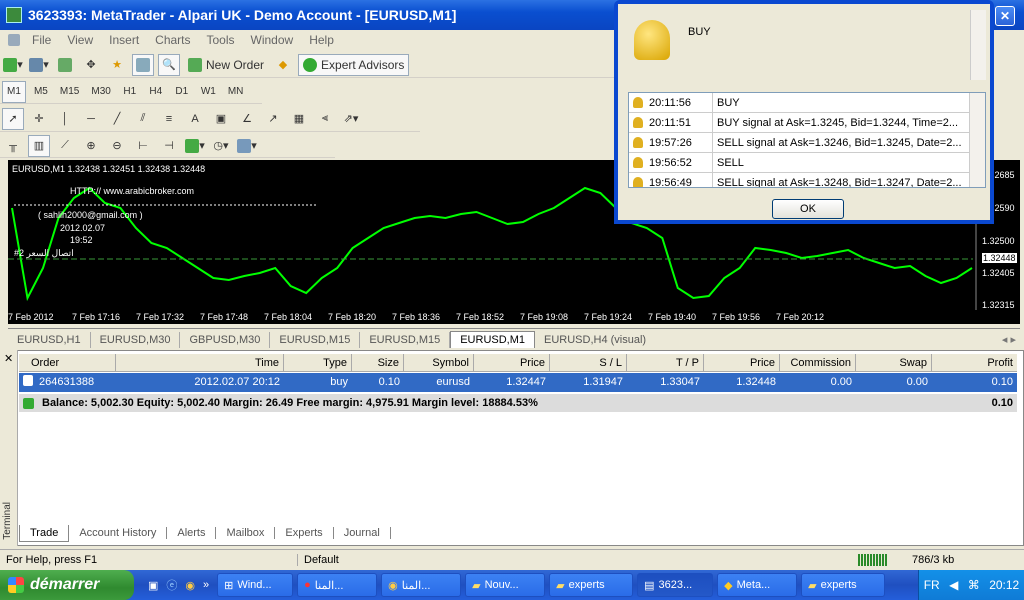 This screenshot has height=600, width=1024. Describe the element at coordinates (117, 119) in the screenshot. I see `trendline-tool: ╱` at that location.